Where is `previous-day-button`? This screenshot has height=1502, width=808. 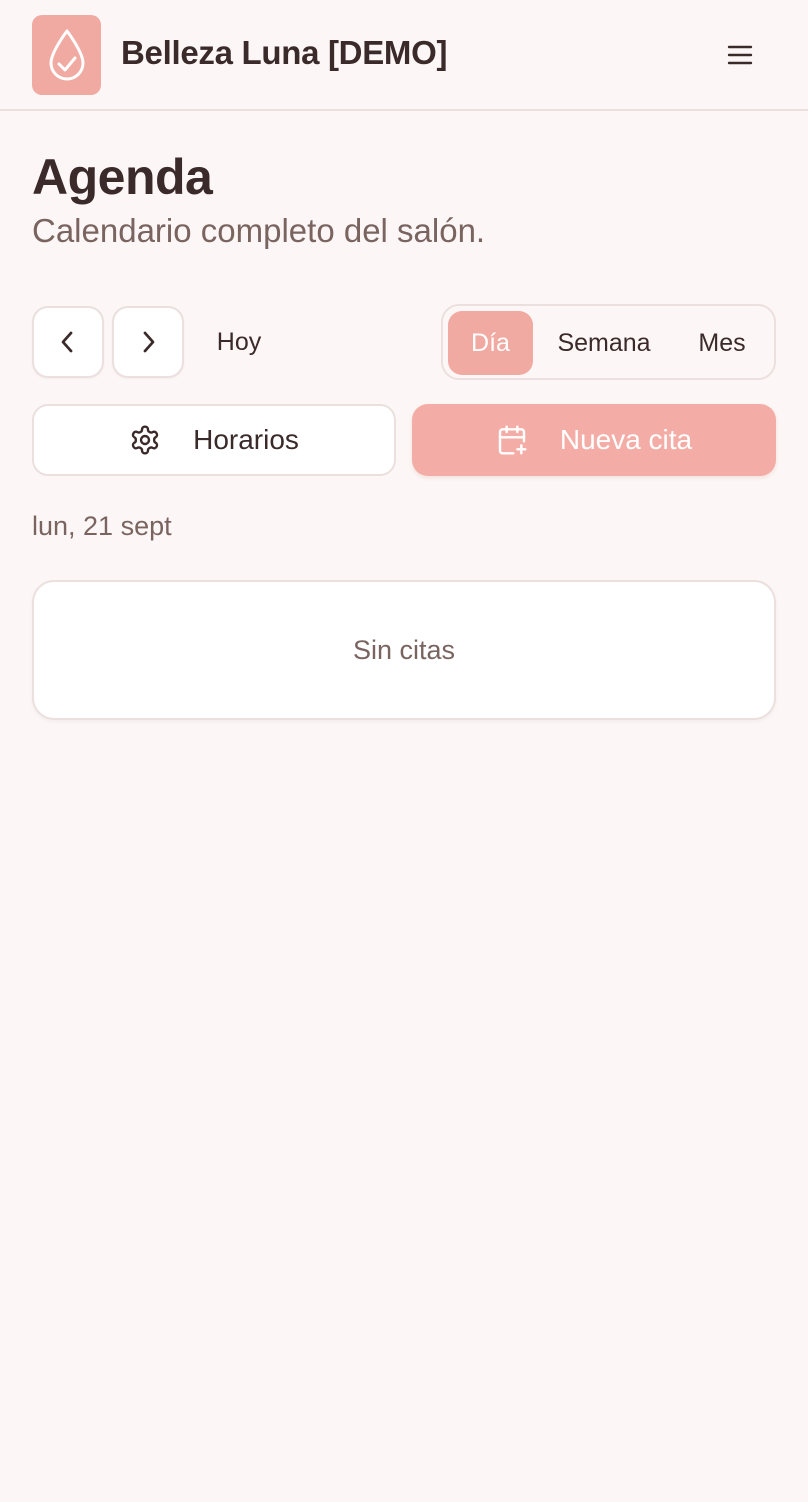
previous-day-button is located at coordinates (68, 342).